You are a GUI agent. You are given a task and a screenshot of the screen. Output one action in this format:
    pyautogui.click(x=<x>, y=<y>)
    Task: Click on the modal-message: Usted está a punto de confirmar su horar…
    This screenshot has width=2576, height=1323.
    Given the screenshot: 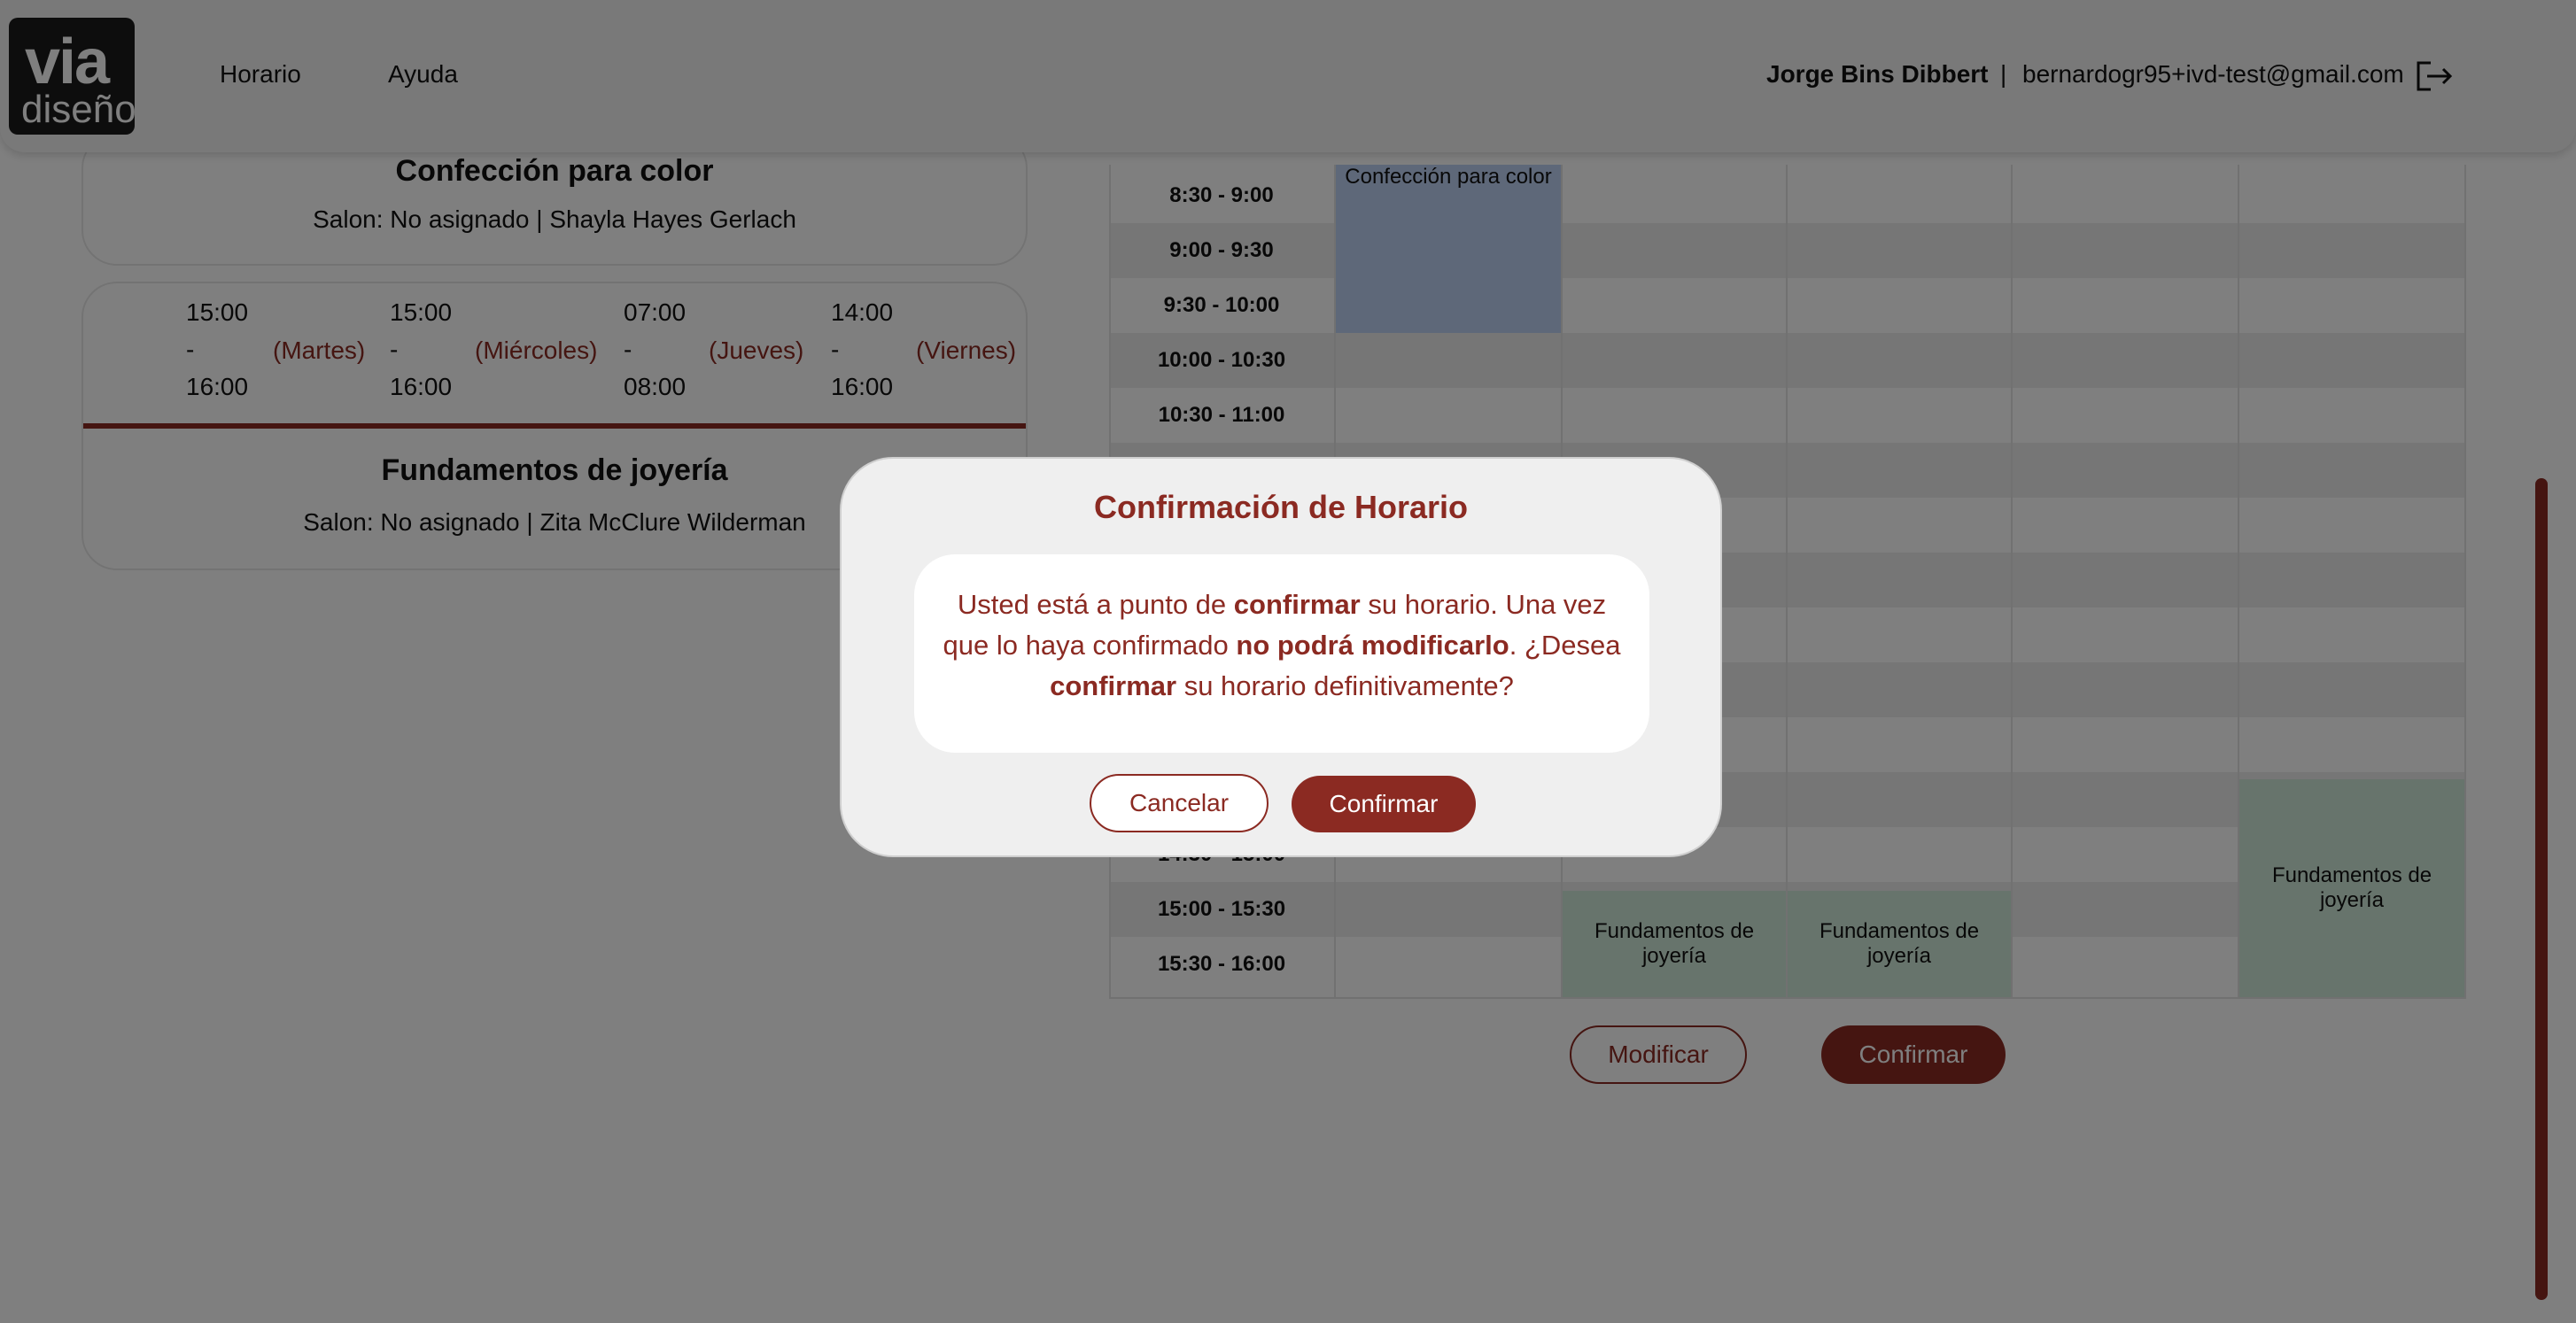 What is the action you would take?
    pyautogui.click(x=1282, y=645)
    